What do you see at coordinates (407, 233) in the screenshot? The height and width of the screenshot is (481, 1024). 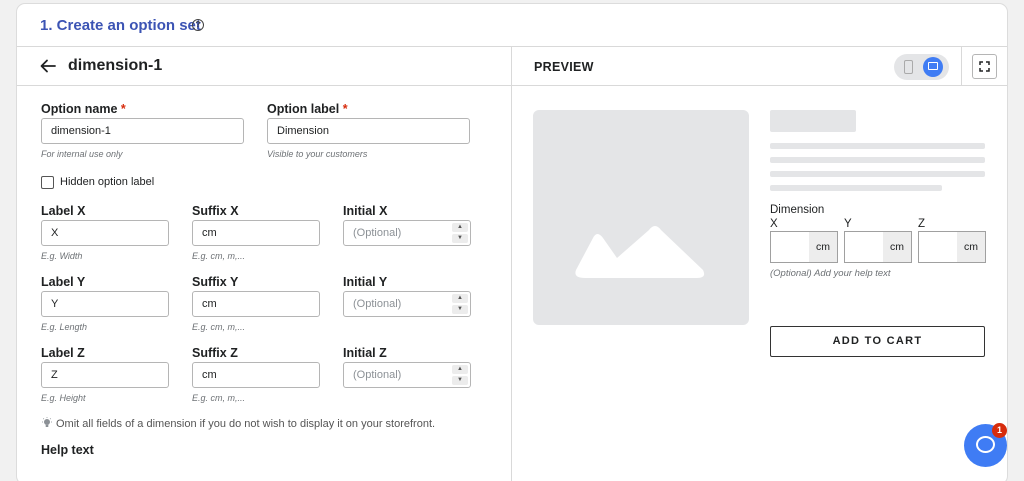 I see `initial-x-input: (Optional) ▲ ▼` at bounding box center [407, 233].